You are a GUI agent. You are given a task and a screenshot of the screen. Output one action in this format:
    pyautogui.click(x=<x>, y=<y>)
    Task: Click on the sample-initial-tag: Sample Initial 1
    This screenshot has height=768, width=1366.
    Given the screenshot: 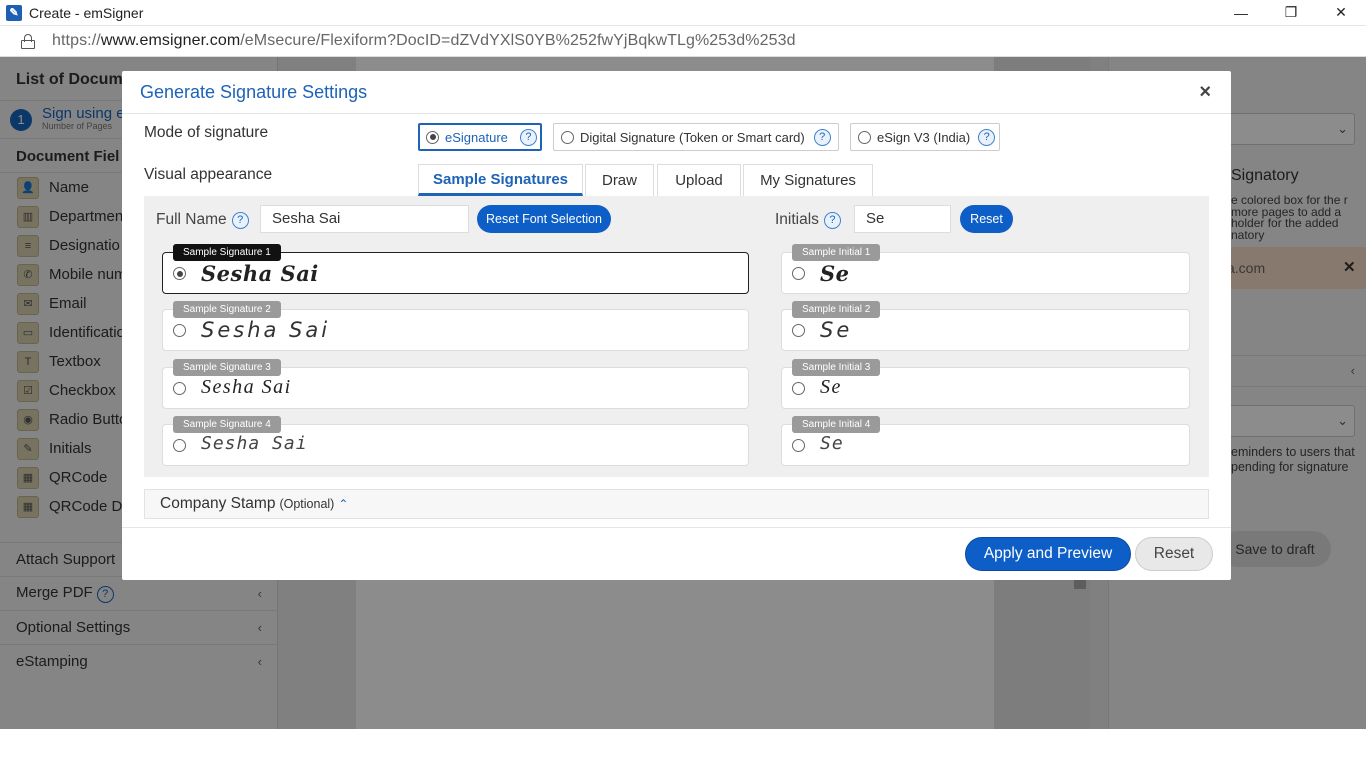 What is the action you would take?
    pyautogui.click(x=836, y=252)
    